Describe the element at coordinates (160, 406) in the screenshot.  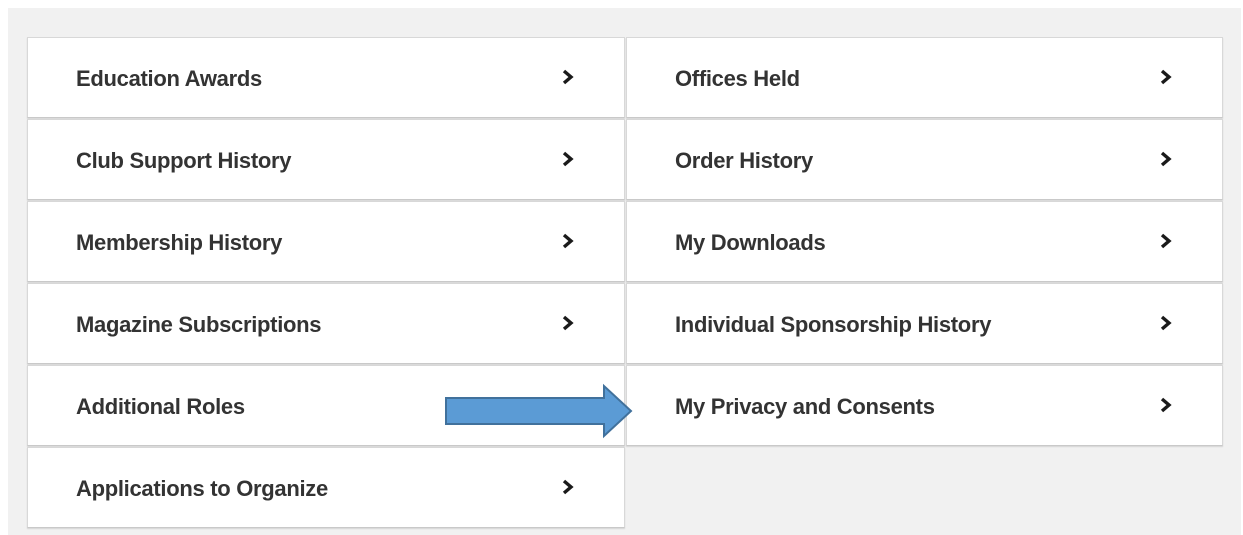
I see `menu-item-label: Additional Roles` at that location.